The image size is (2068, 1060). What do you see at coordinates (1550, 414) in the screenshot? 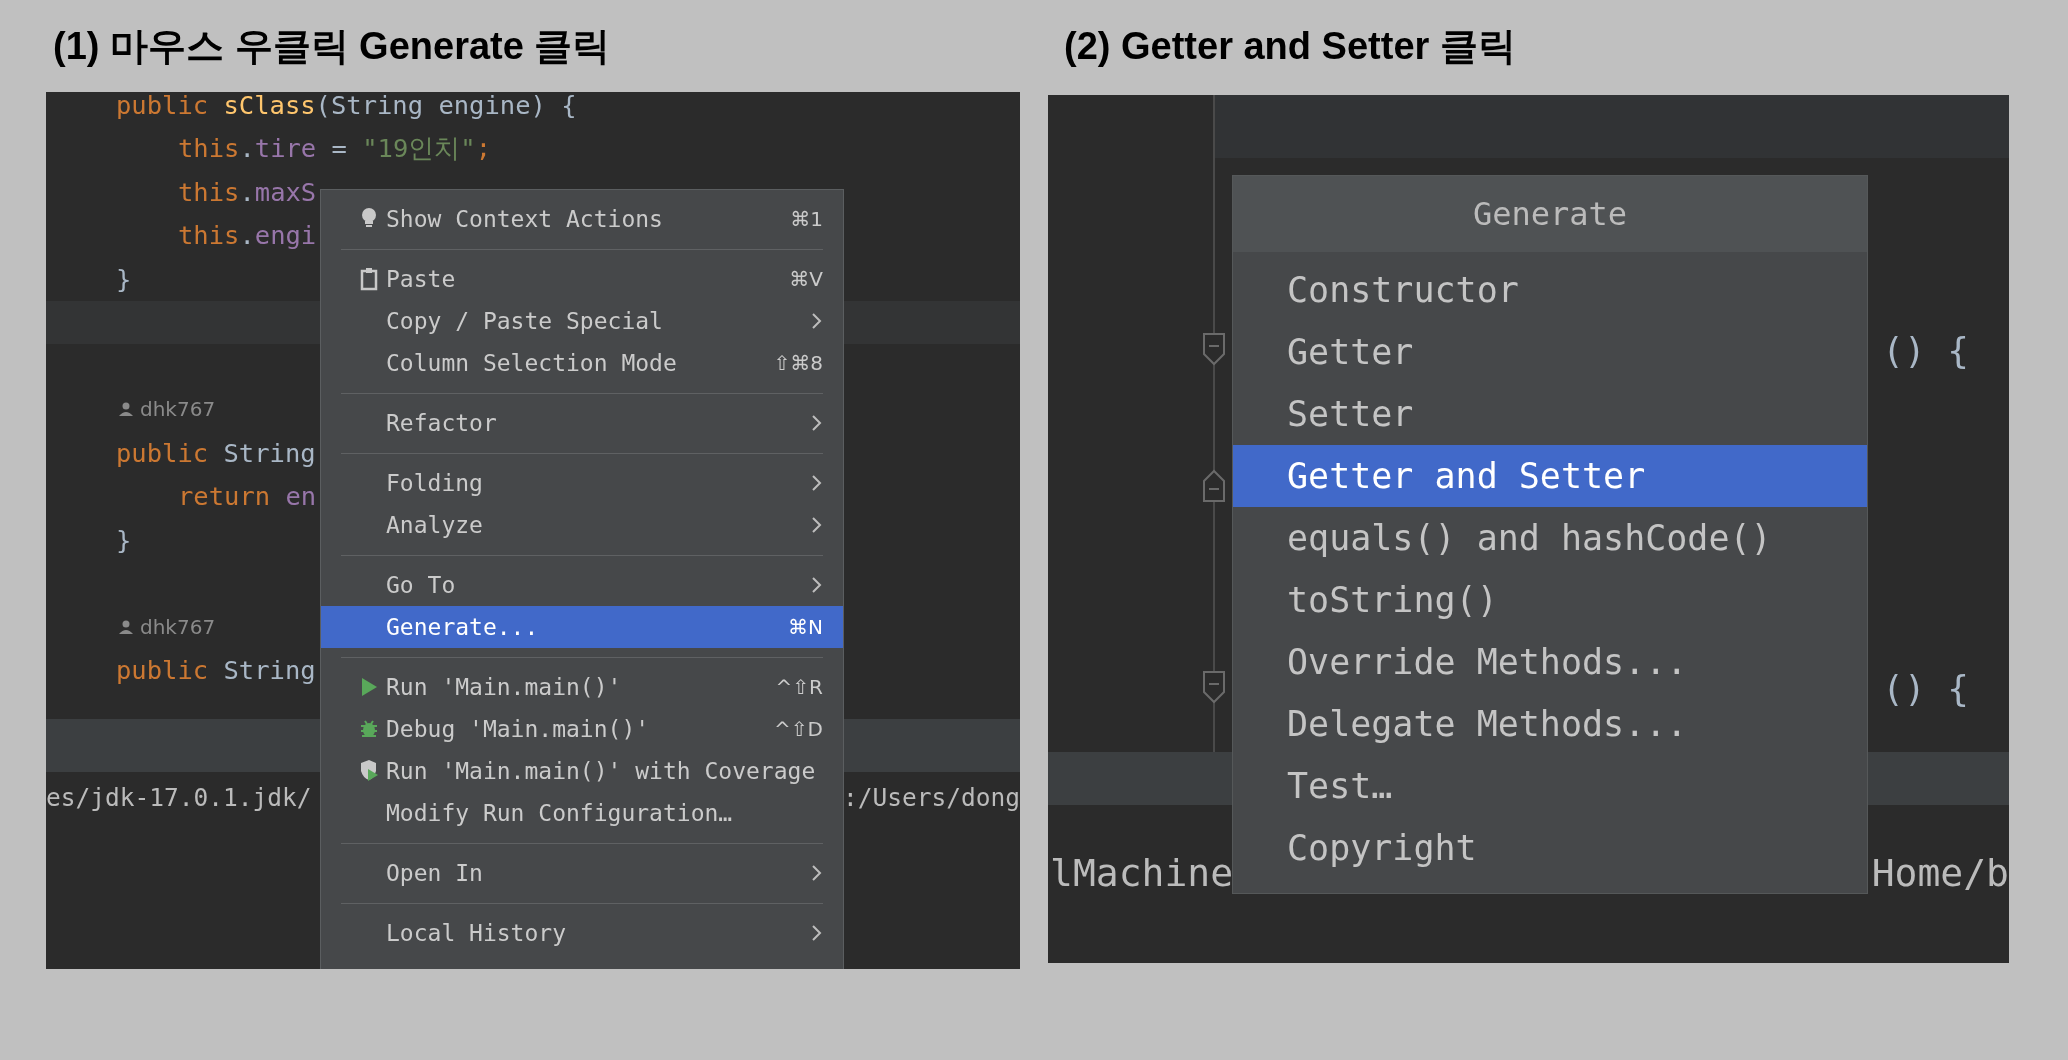
I see `menu-item: Setter` at bounding box center [1550, 414].